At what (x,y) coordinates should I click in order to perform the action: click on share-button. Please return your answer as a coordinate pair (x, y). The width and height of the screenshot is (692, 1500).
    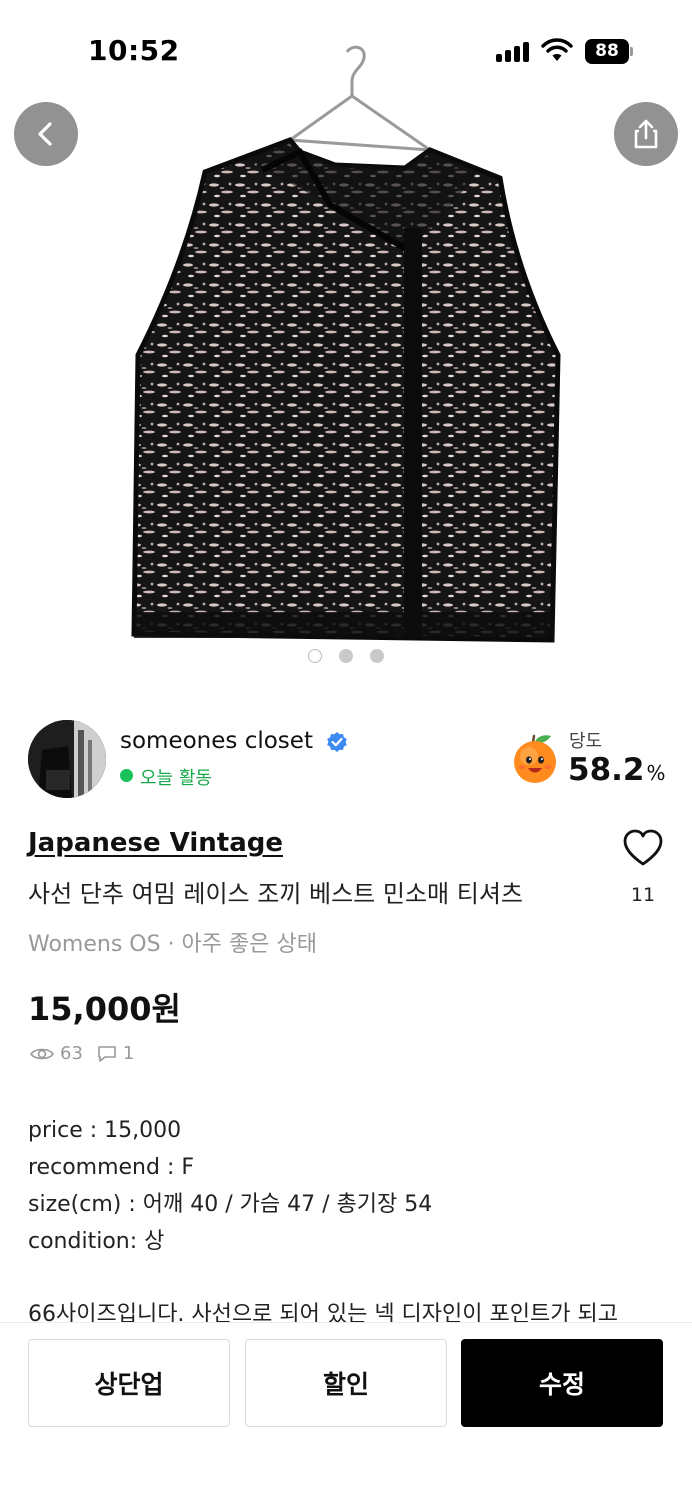
    Looking at the image, I should click on (646, 134).